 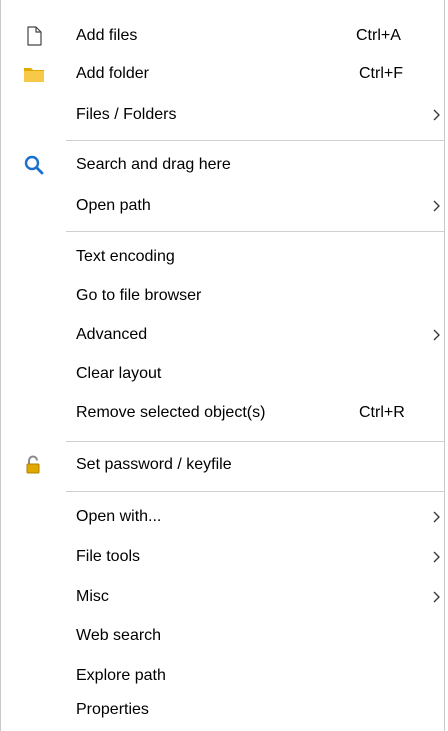 I want to click on menu-item-label: Go to file browser, so click(x=139, y=295).